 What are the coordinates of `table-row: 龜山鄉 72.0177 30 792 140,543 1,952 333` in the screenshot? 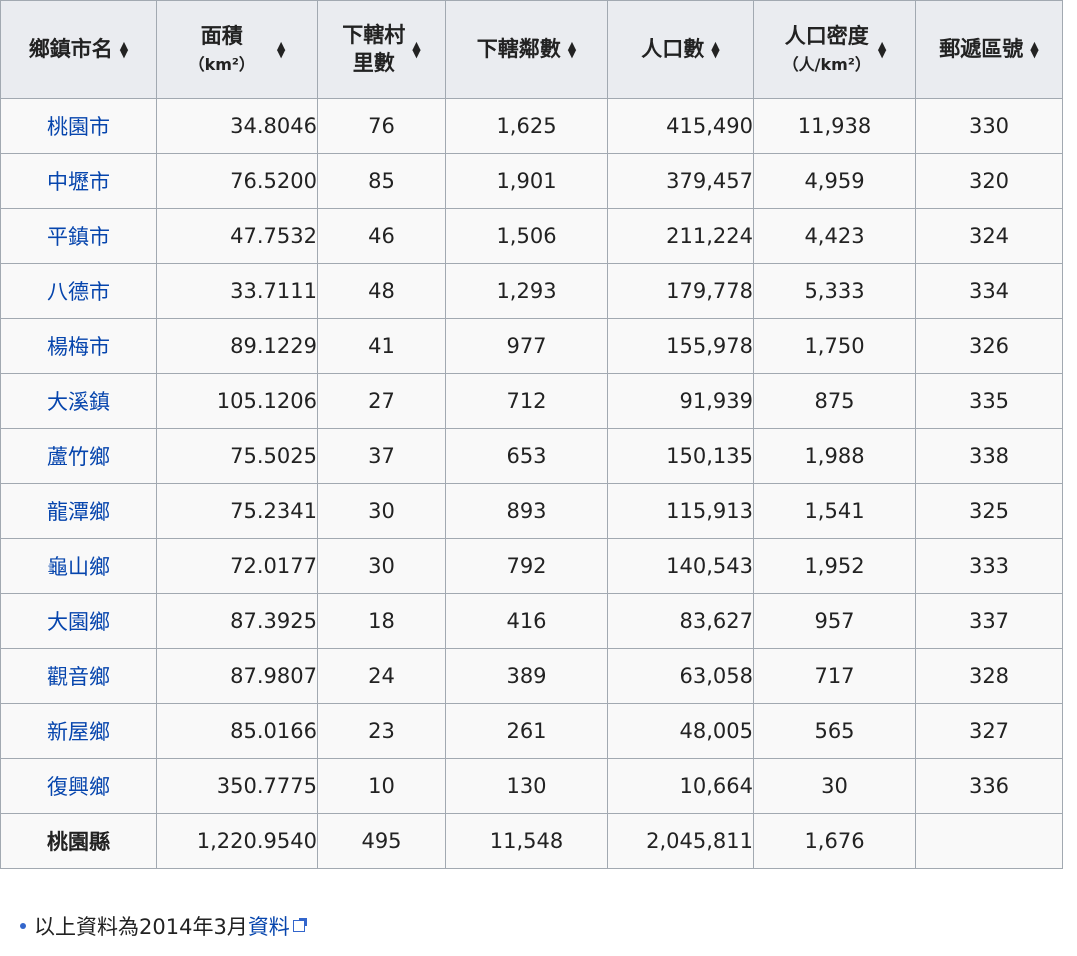 It's located at (531, 566).